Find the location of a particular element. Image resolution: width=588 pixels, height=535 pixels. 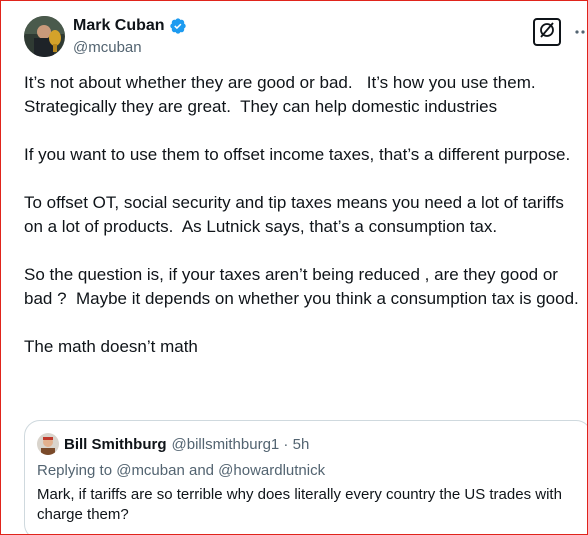

verified-badge-icon is located at coordinates (178, 26).